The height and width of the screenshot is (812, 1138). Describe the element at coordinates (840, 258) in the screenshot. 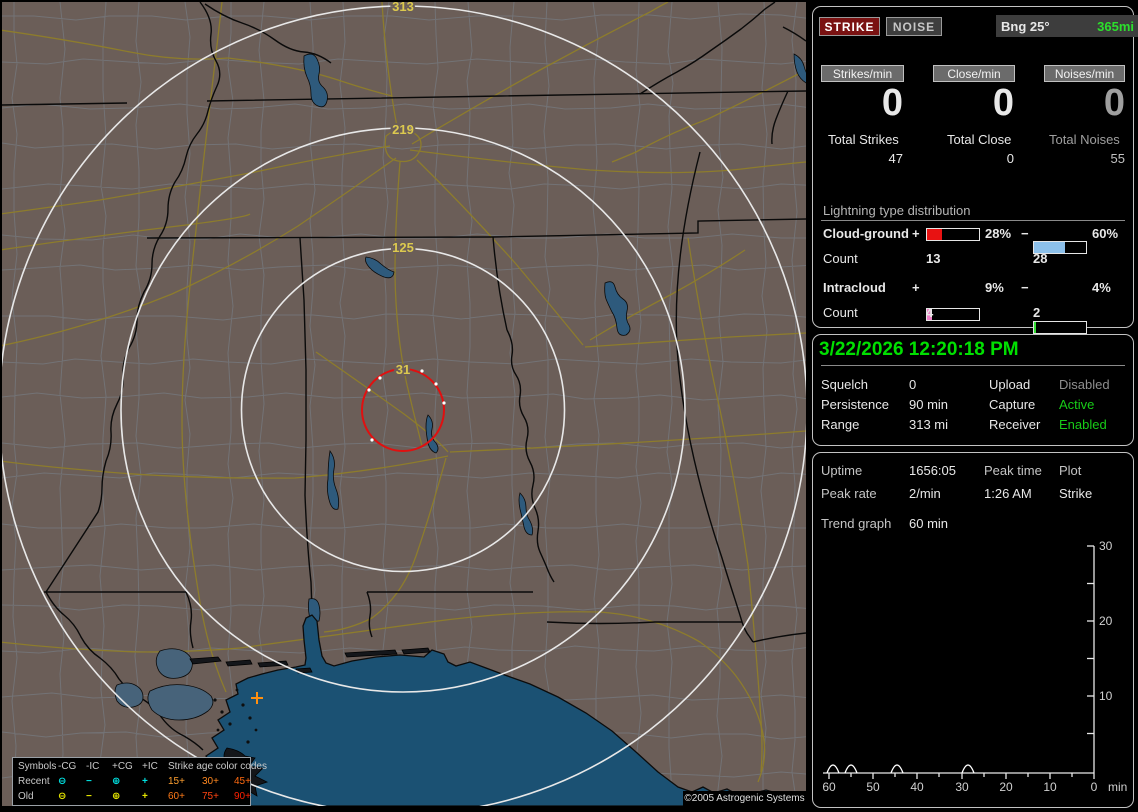

I see `cg-count-label: Count` at that location.